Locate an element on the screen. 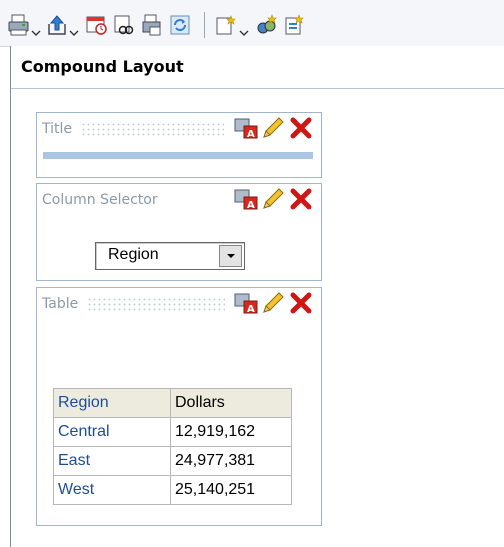 This screenshot has height=547, width=504. new-view-icon is located at coordinates (226, 25).